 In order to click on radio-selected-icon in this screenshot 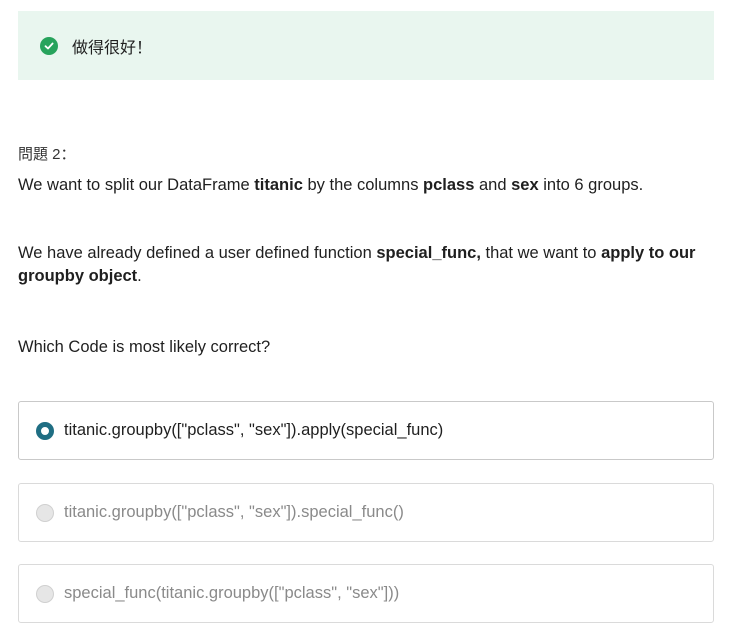, I will do `click(45, 430)`.